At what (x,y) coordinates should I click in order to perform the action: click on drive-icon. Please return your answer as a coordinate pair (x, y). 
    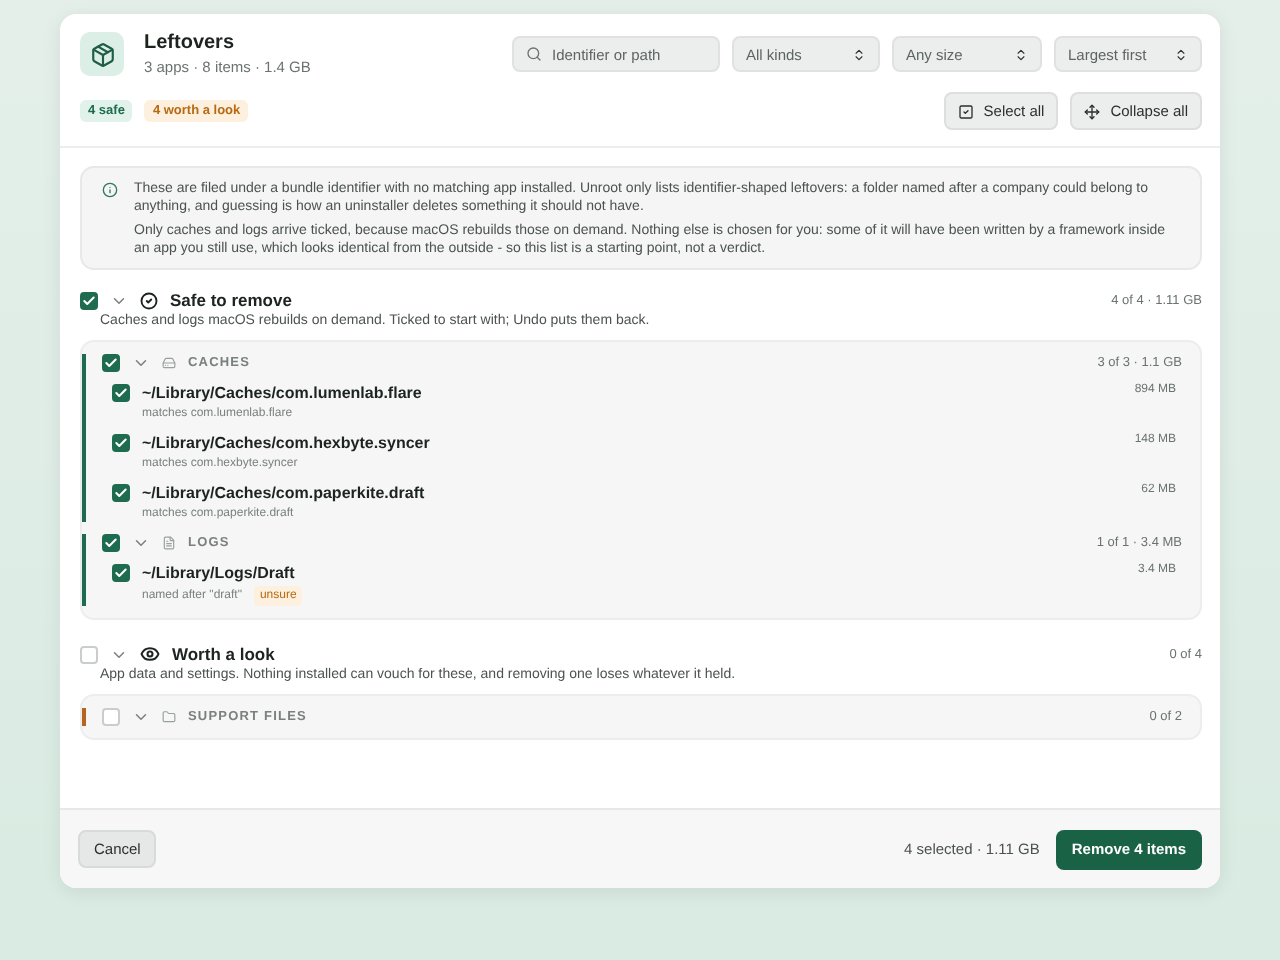
    Looking at the image, I should click on (169, 363).